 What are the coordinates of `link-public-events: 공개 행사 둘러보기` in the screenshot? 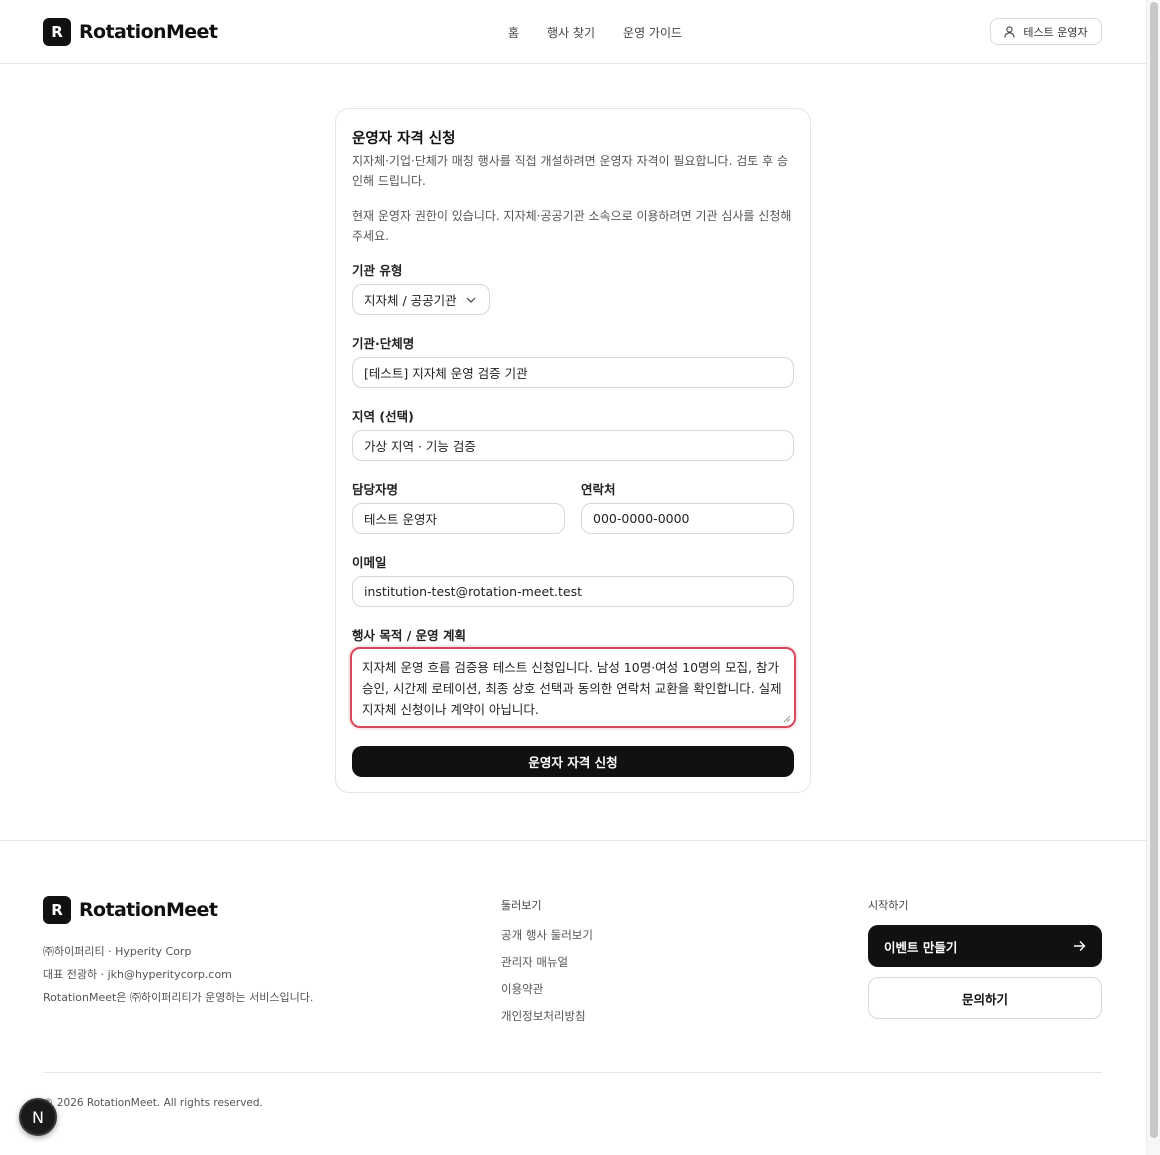 It's located at (547, 935).